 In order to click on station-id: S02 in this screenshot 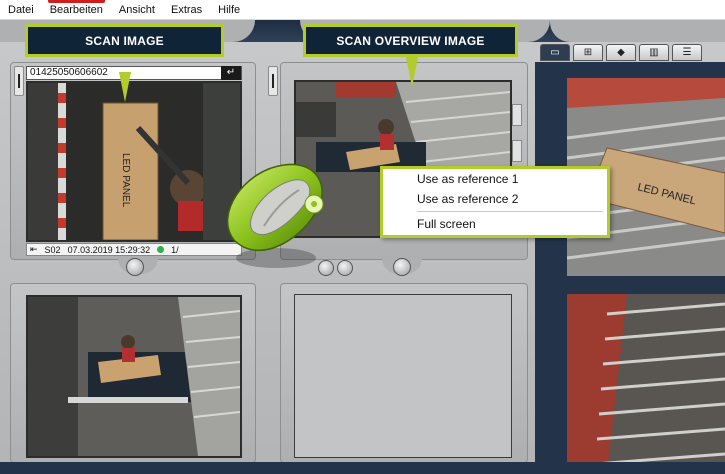, I will do `click(52, 249)`.